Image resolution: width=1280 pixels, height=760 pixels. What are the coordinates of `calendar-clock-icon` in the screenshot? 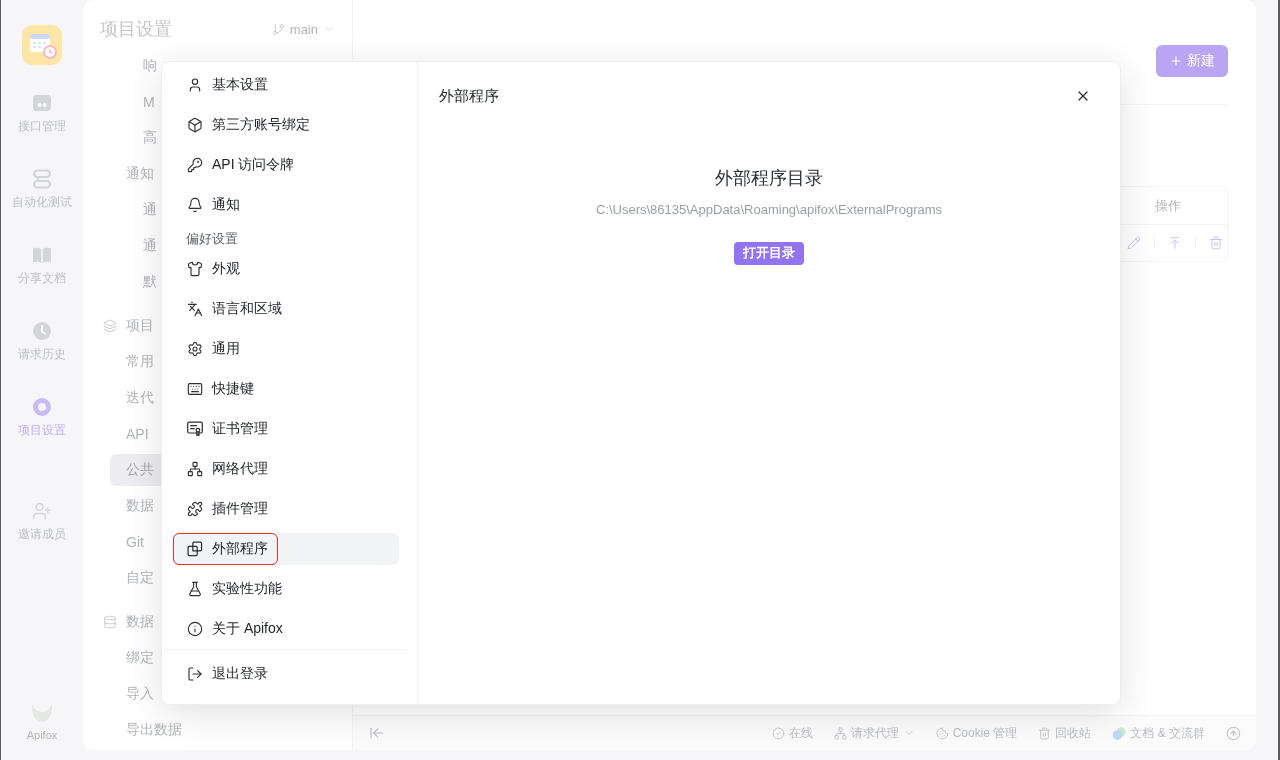 It's located at (42, 45).